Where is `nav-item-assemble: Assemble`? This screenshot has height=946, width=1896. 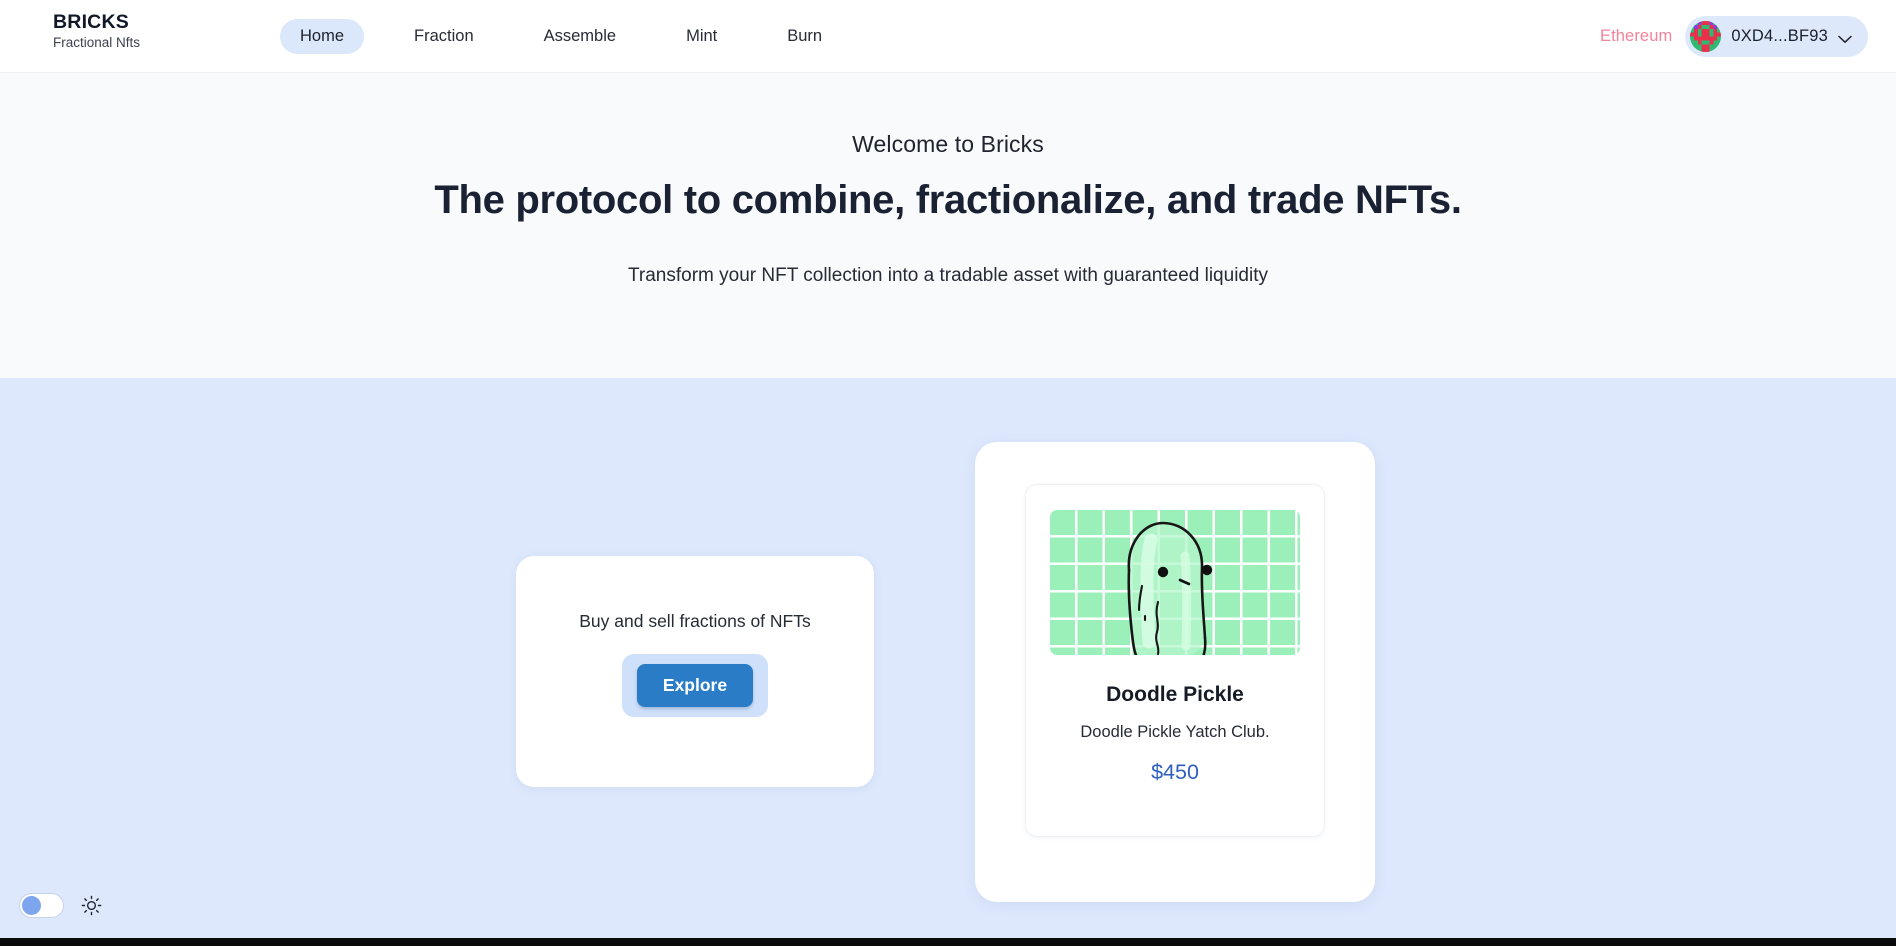
nav-item-assemble: Assemble is located at coordinates (580, 36).